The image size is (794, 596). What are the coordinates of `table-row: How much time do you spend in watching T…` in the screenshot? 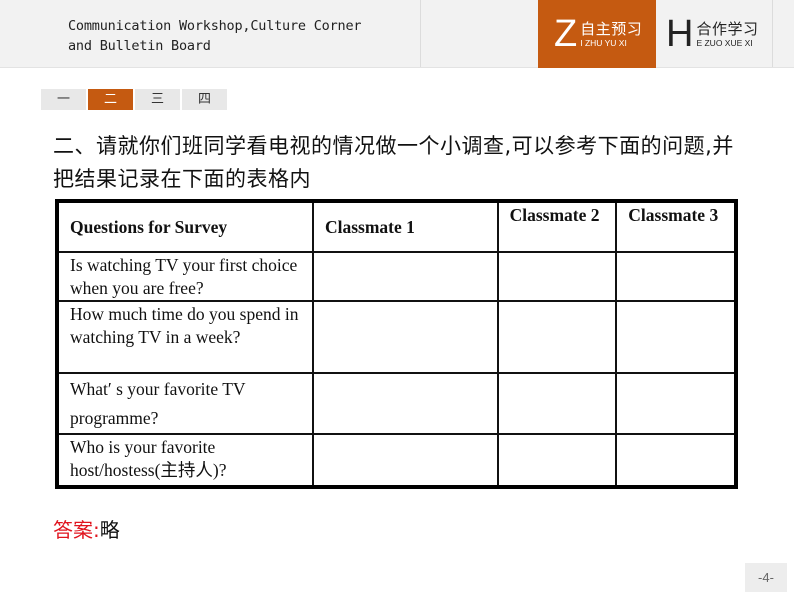 It's located at (396, 337).